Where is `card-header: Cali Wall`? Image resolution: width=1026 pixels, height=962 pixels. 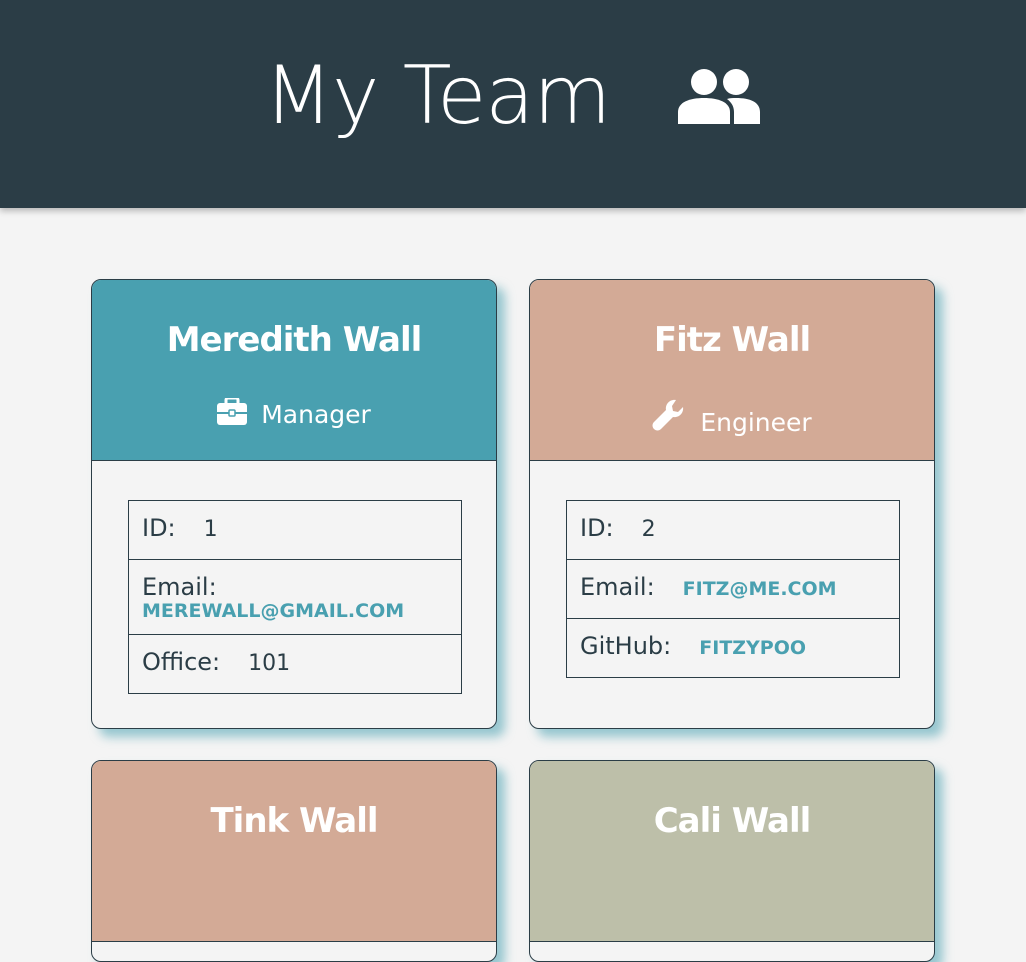 card-header: Cali Wall is located at coordinates (732, 851).